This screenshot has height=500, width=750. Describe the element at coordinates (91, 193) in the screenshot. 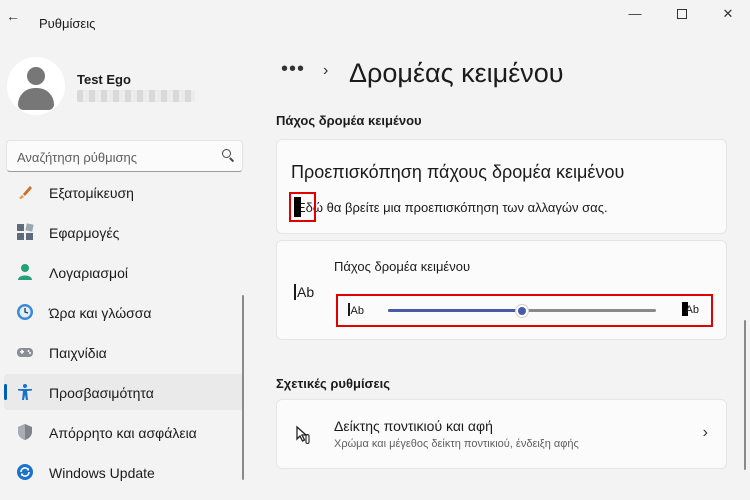

I see `sidebar-item-label: Εξατομίκευση` at that location.